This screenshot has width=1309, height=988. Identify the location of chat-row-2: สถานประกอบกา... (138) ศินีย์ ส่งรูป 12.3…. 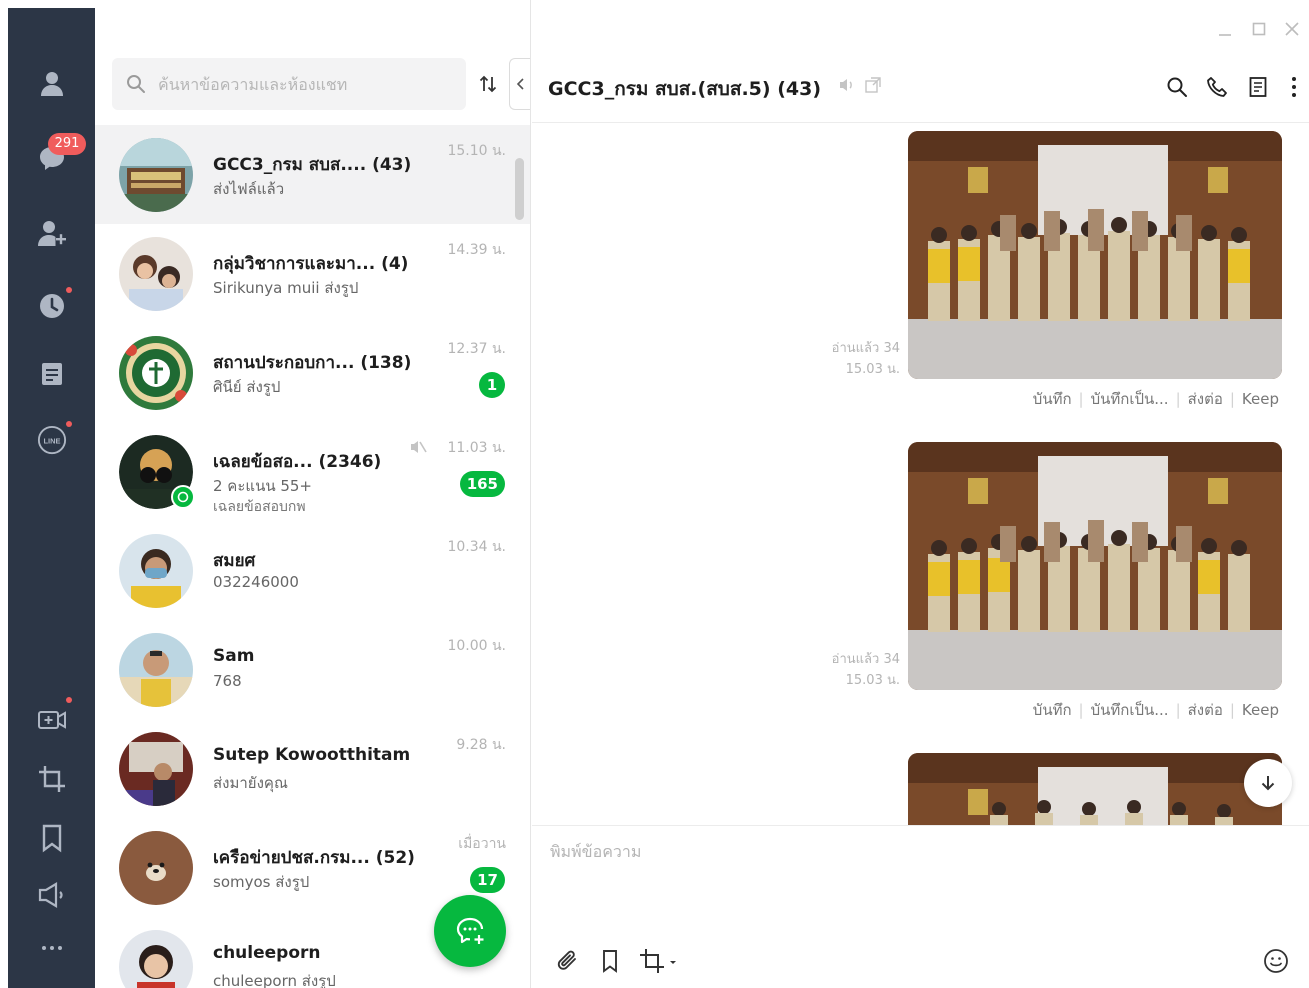
(312, 372).